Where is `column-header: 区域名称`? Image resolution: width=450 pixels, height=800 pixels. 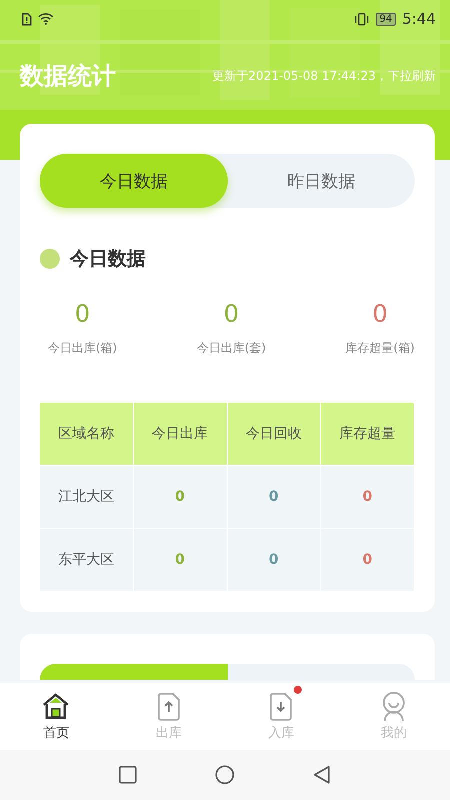 column-header: 区域名称 is located at coordinates (87, 434).